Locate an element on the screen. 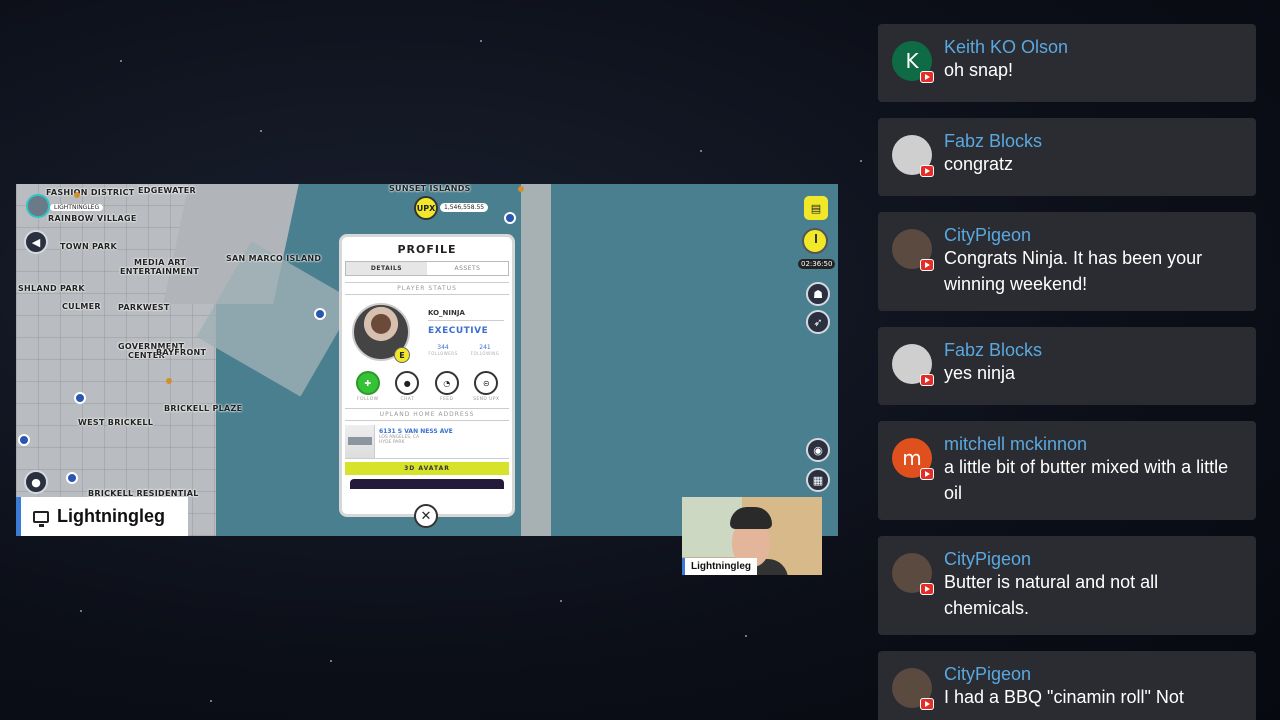 The image size is (1280, 720). clock-icon is located at coordinates (815, 241).